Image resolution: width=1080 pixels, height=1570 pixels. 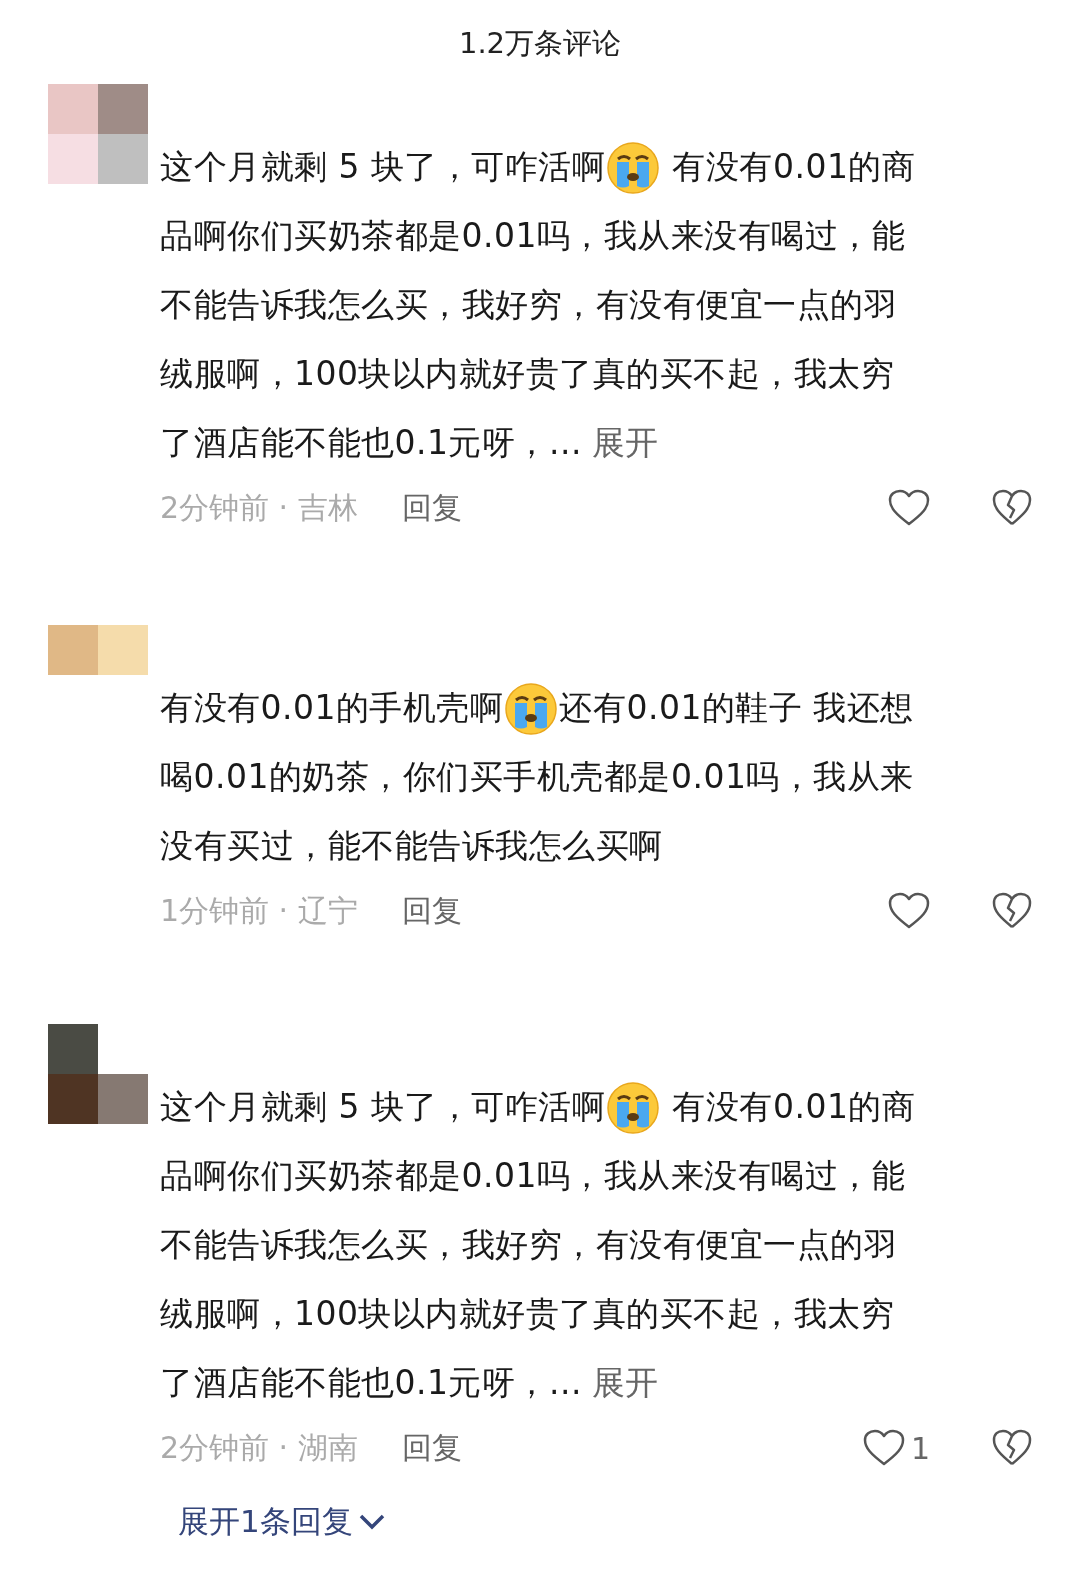 I want to click on time-location: 2分钟前 · 吉林, so click(x=259, y=507).